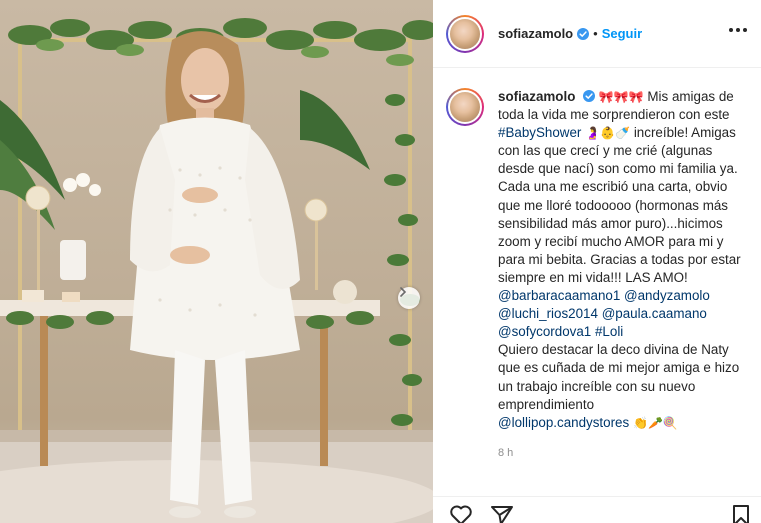 Image resolution: width=761 pixels, height=523 pixels. Describe the element at coordinates (535, 33) in the screenshot. I see `author-username: sofiazamolo` at that location.